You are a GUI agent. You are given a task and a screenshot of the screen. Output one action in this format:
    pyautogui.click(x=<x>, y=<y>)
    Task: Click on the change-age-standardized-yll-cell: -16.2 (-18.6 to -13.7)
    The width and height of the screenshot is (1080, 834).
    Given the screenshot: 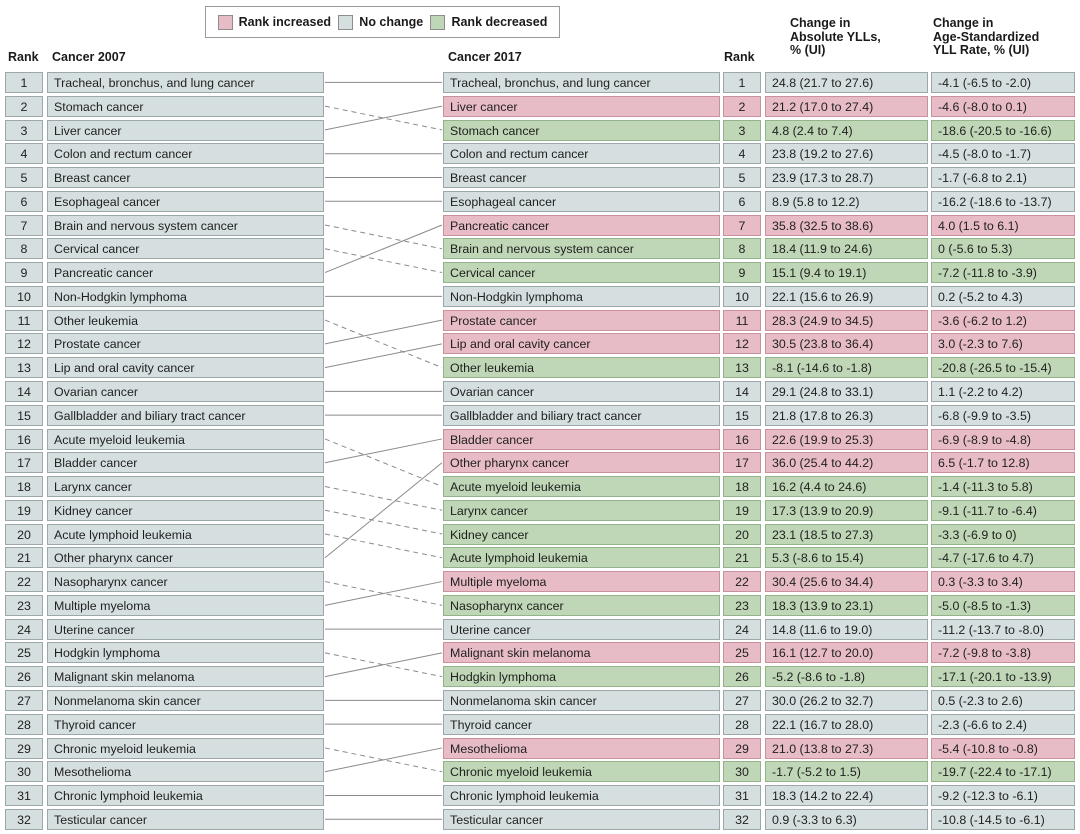 What is the action you would take?
    pyautogui.click(x=1003, y=201)
    